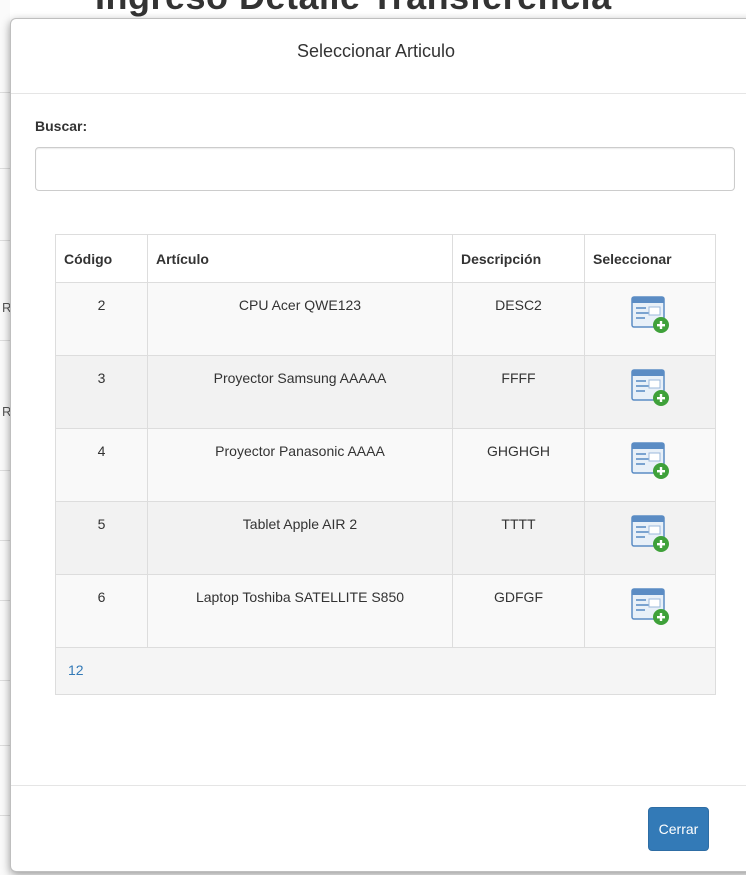  What do you see at coordinates (378, 142) in the screenshot?
I see `modal-body: Buscar:` at bounding box center [378, 142].